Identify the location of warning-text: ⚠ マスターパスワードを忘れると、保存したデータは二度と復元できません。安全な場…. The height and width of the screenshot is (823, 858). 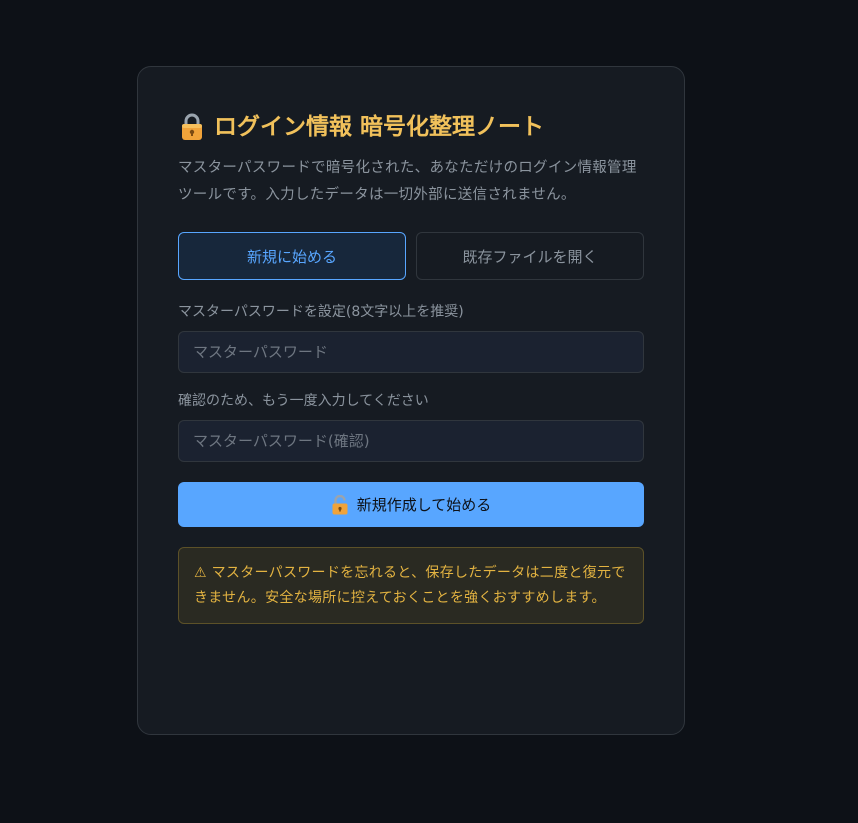
(410, 585).